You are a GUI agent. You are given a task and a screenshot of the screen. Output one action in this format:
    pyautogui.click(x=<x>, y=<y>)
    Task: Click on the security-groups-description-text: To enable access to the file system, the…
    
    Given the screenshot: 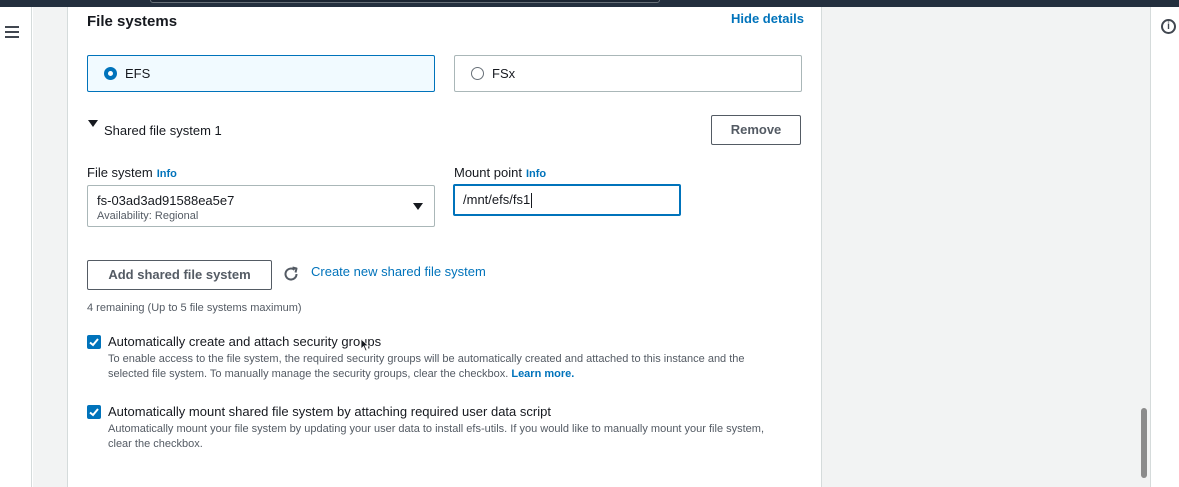 What is the action you would take?
    pyautogui.click(x=426, y=366)
    